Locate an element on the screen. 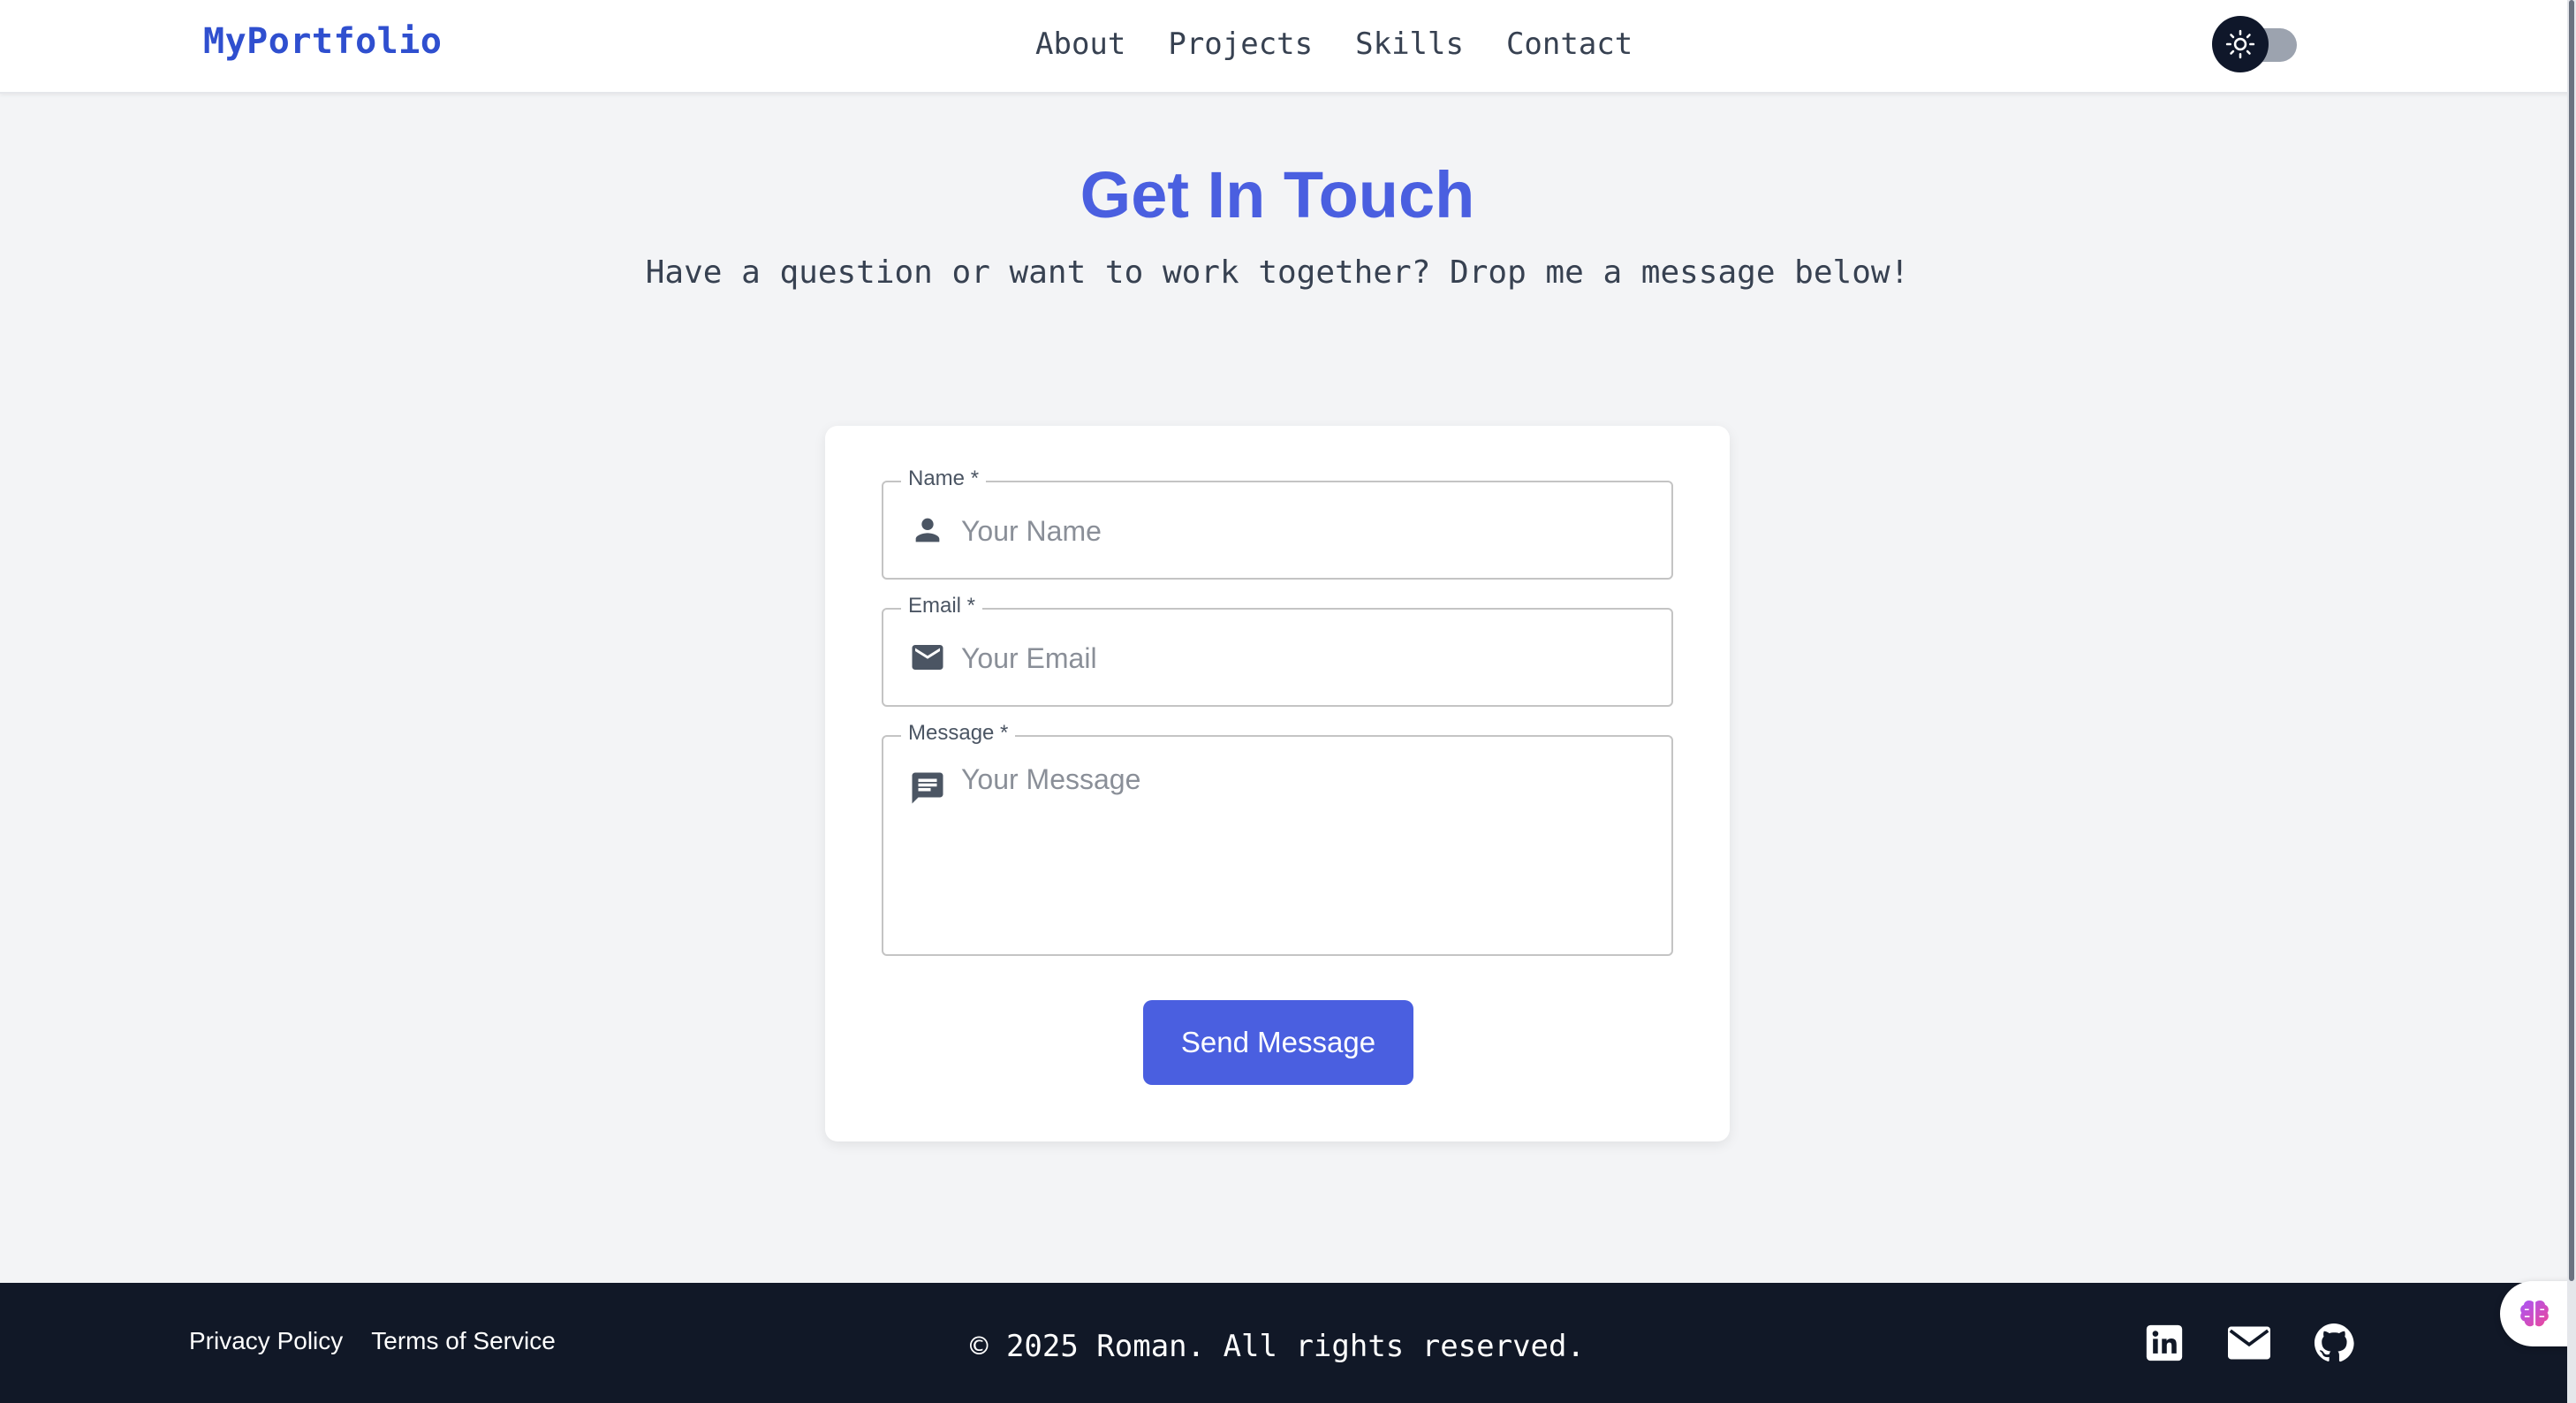 The width and height of the screenshot is (2576, 1403). linkedin-icon is located at coordinates (2164, 1343).